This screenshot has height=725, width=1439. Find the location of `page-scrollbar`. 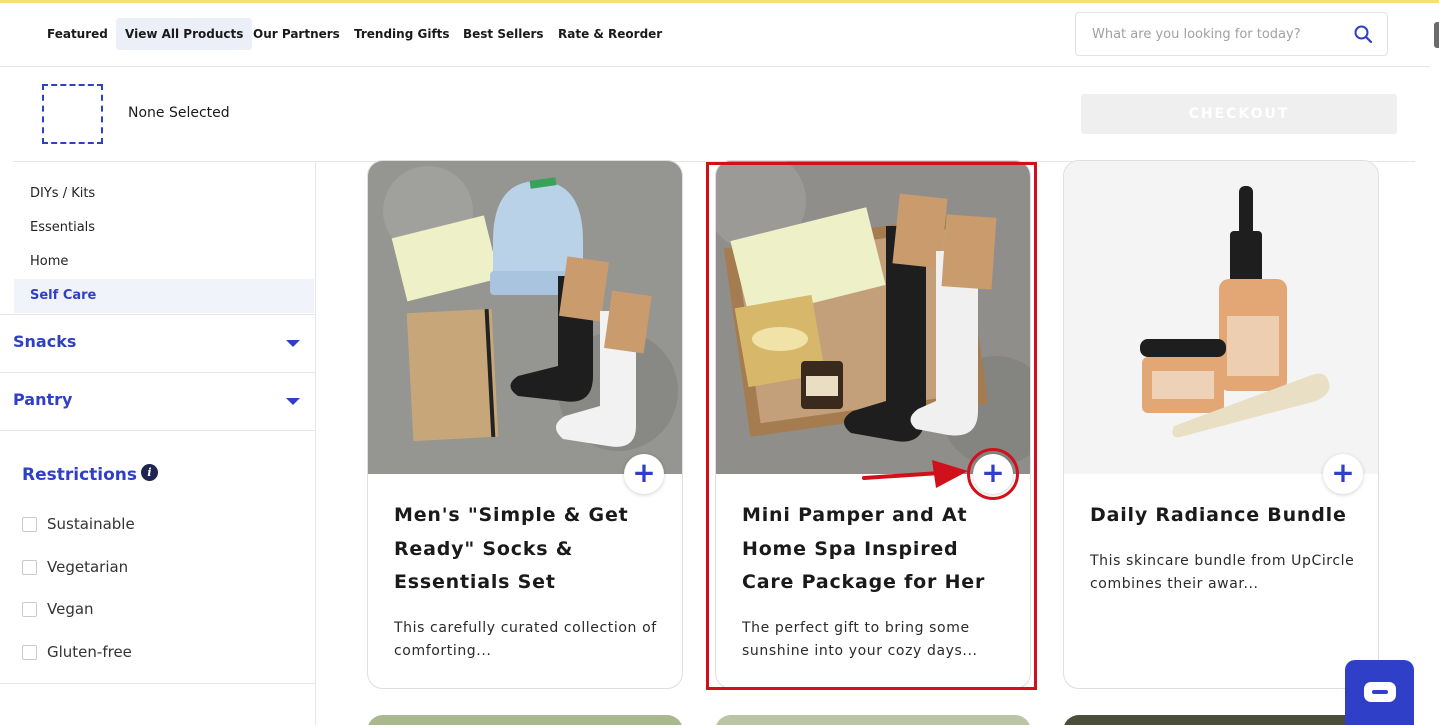

page-scrollbar is located at coordinates (1436, 35).